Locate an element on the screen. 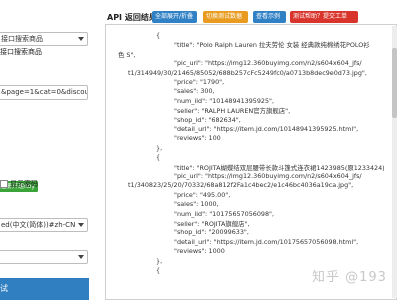 This screenshot has width=399, height=300. json-line: "num_iid": "10175657056098", is located at coordinates (224, 213).